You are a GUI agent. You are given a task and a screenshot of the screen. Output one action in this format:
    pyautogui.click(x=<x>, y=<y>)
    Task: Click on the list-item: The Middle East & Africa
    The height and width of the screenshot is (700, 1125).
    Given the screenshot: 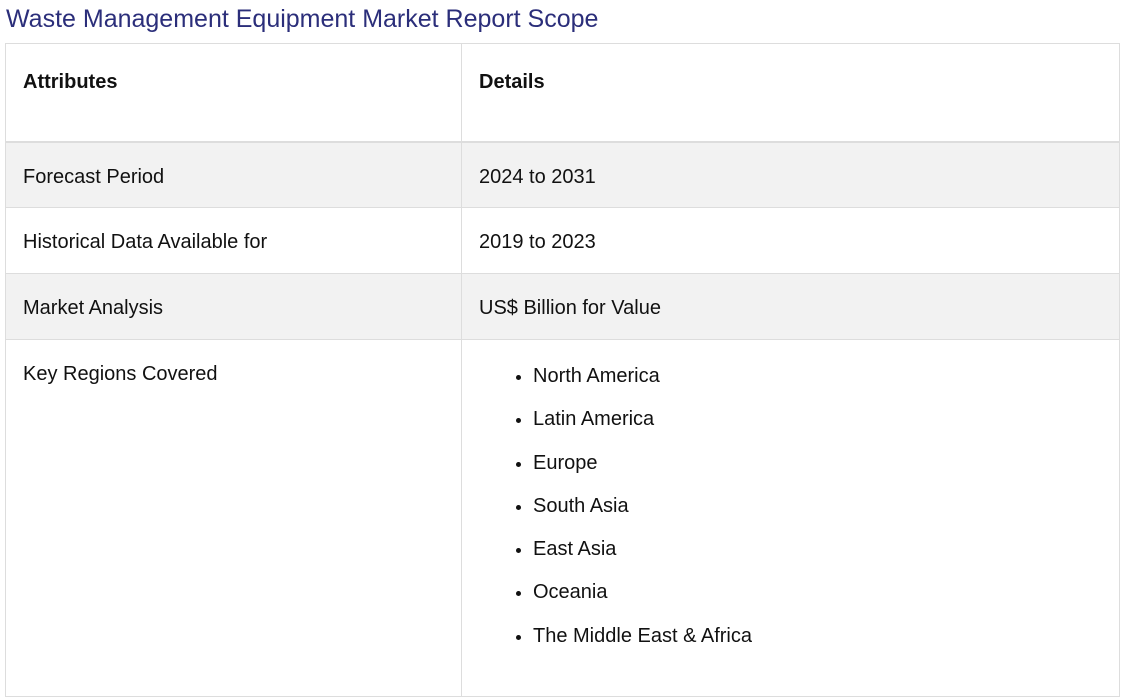 What is the action you would take?
    pyautogui.click(x=826, y=636)
    